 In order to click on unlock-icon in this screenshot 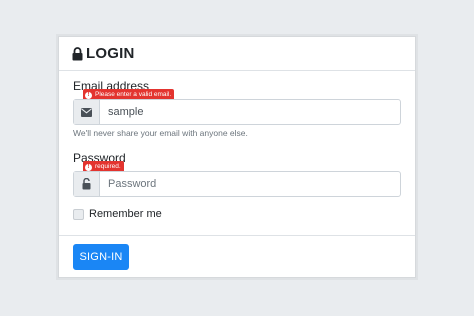, I will do `click(87, 184)`.